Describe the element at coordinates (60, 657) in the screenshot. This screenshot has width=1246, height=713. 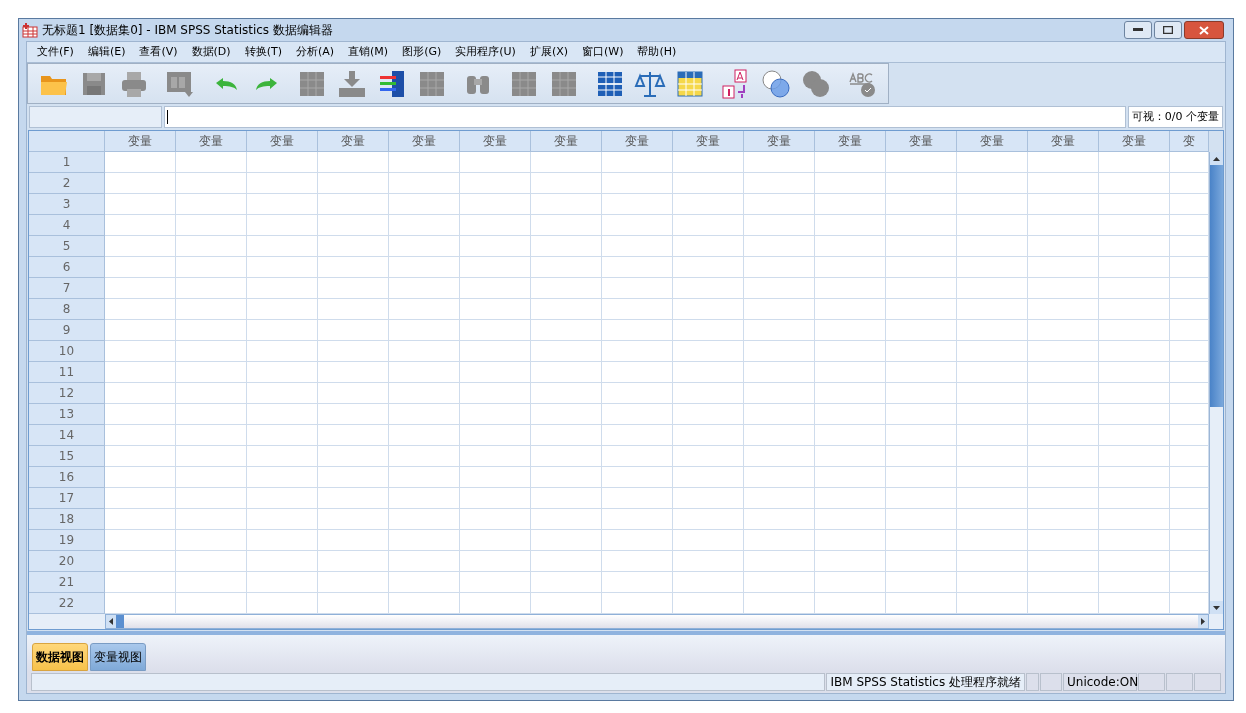
I see `view-tab: 数据视图` at that location.